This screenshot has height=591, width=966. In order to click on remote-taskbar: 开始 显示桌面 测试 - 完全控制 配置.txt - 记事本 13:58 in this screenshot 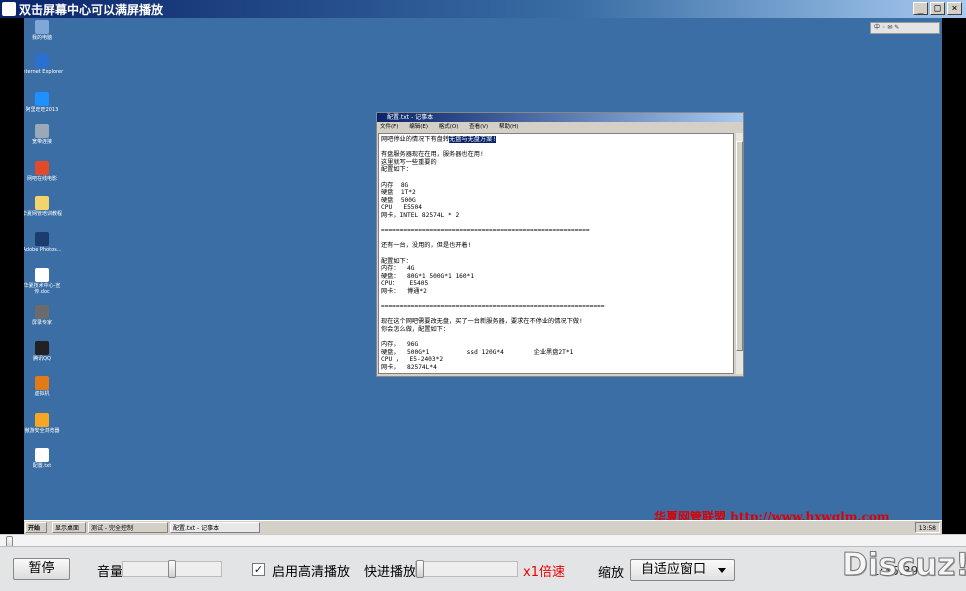, I will do `click(483, 527)`.